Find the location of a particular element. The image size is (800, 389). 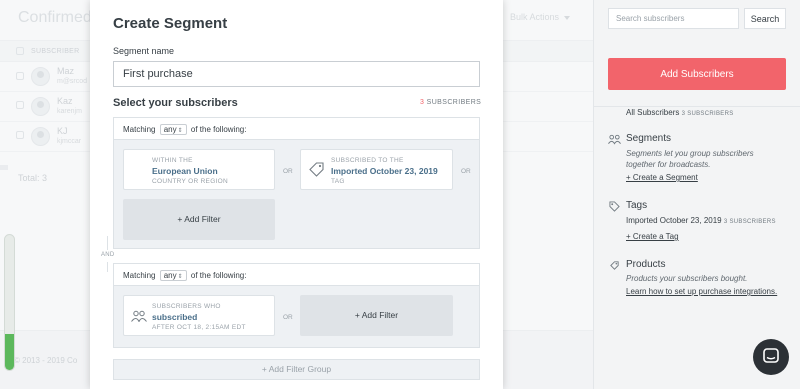

subscriber-email: m@srcod is located at coordinates (72, 81).